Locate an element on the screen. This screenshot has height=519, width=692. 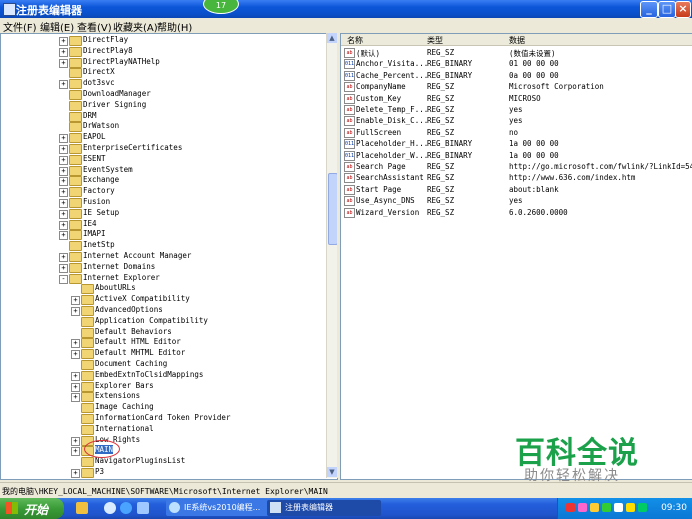
tree-item: + ActiveX Compatibility is located at coordinates (164, 300).